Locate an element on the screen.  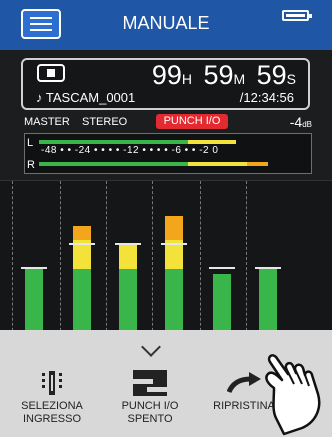
left-level-bar is located at coordinates (138, 142).